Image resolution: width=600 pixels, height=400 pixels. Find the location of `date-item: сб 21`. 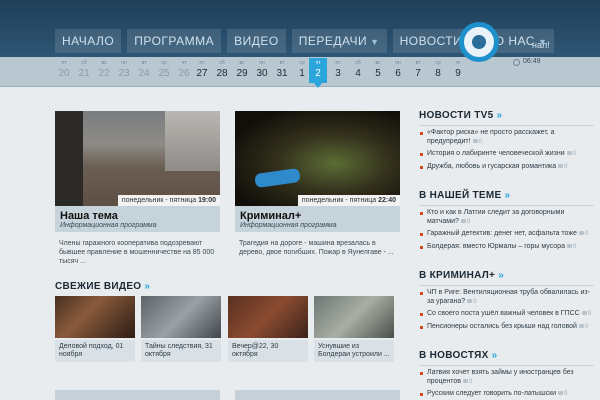

date-item: сб 21 is located at coordinates (84, 70).